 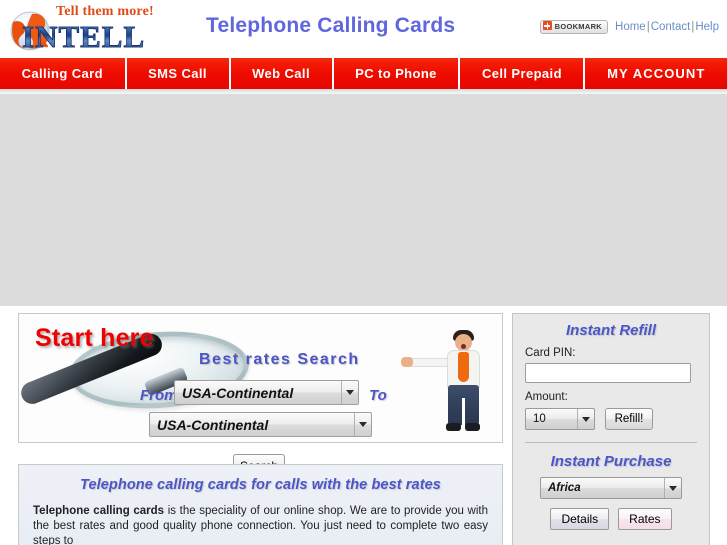 I want to click on nav-item-my-account: MY ACCOUNT, so click(x=656, y=73).